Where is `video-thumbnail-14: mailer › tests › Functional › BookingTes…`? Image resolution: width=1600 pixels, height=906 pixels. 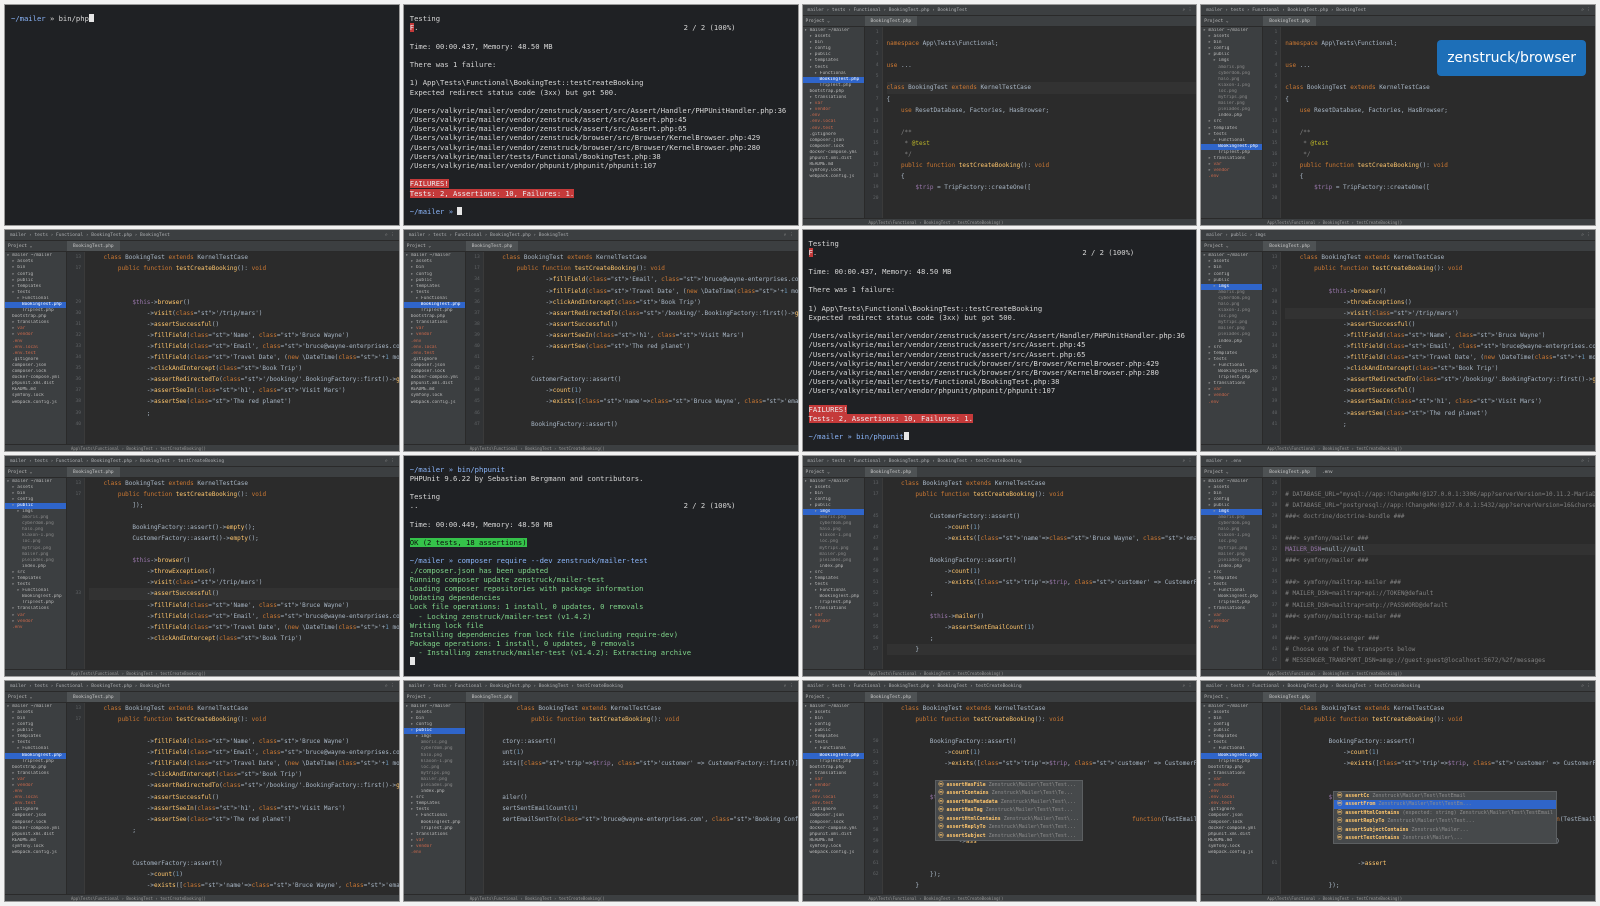
video-thumbnail-14: mailer › tests › Functional › BookingTes… is located at coordinates (600, 790).